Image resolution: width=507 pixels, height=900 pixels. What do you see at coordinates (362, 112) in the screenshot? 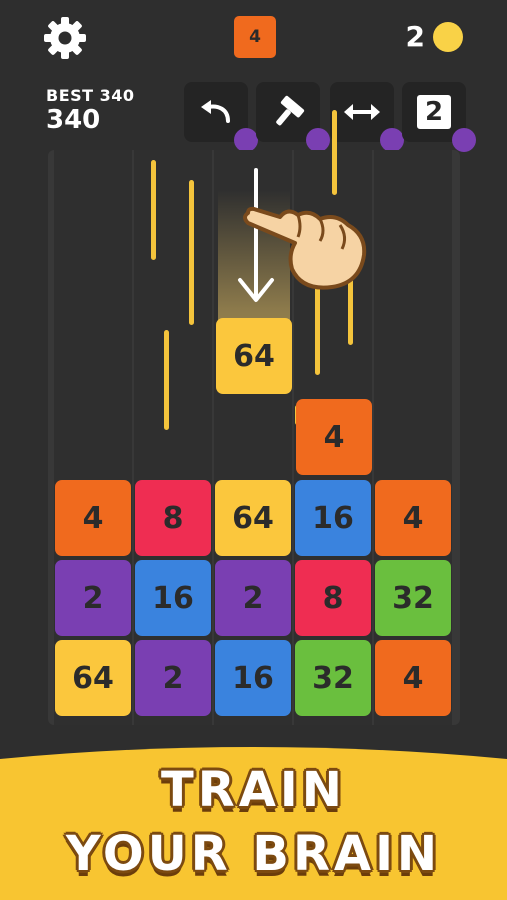
I see `swap-arrows-icon` at bounding box center [362, 112].